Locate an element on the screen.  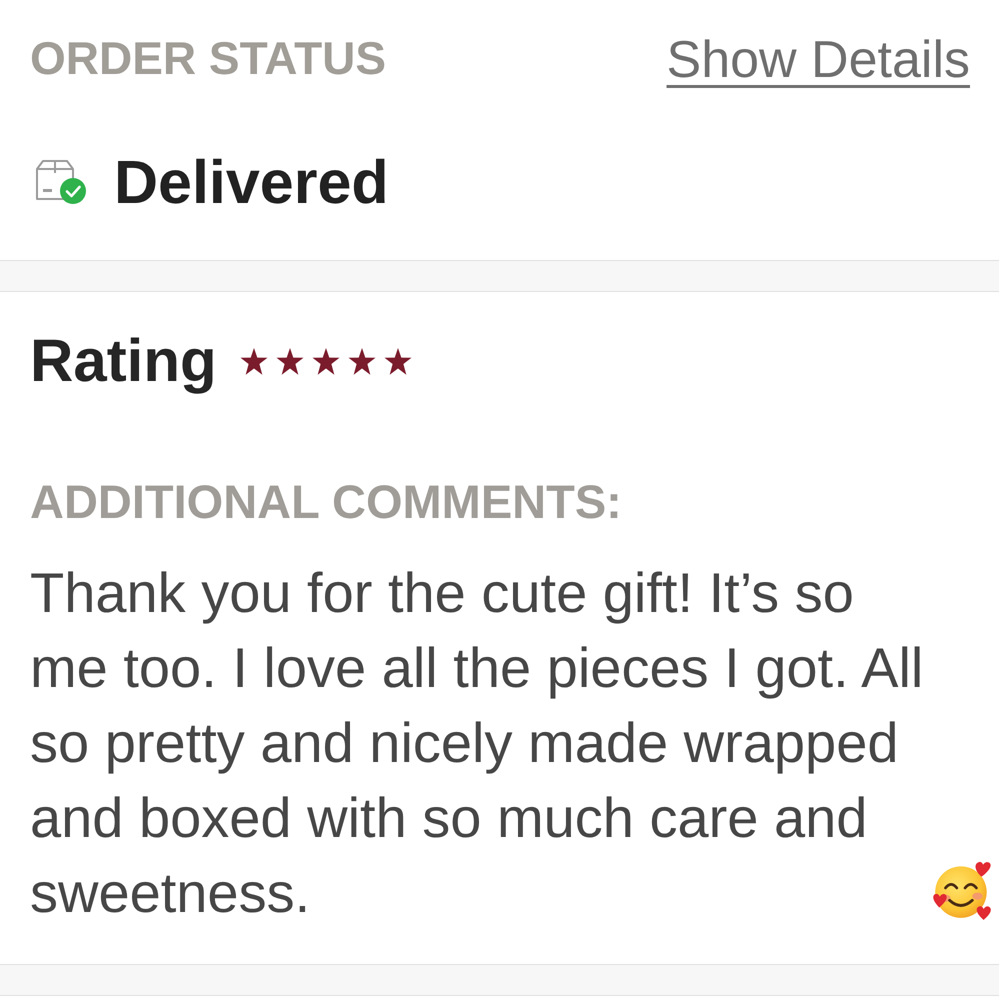
delivery-status: Delivered is located at coordinates (251, 182).